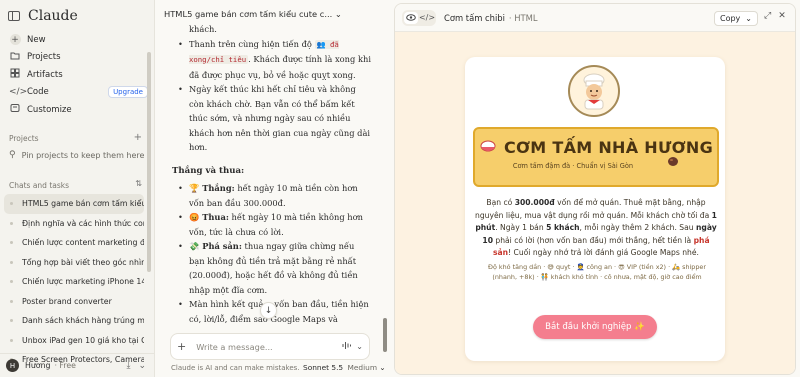 The image size is (800, 377). I want to click on nav-label: Artifacts, so click(45, 74).